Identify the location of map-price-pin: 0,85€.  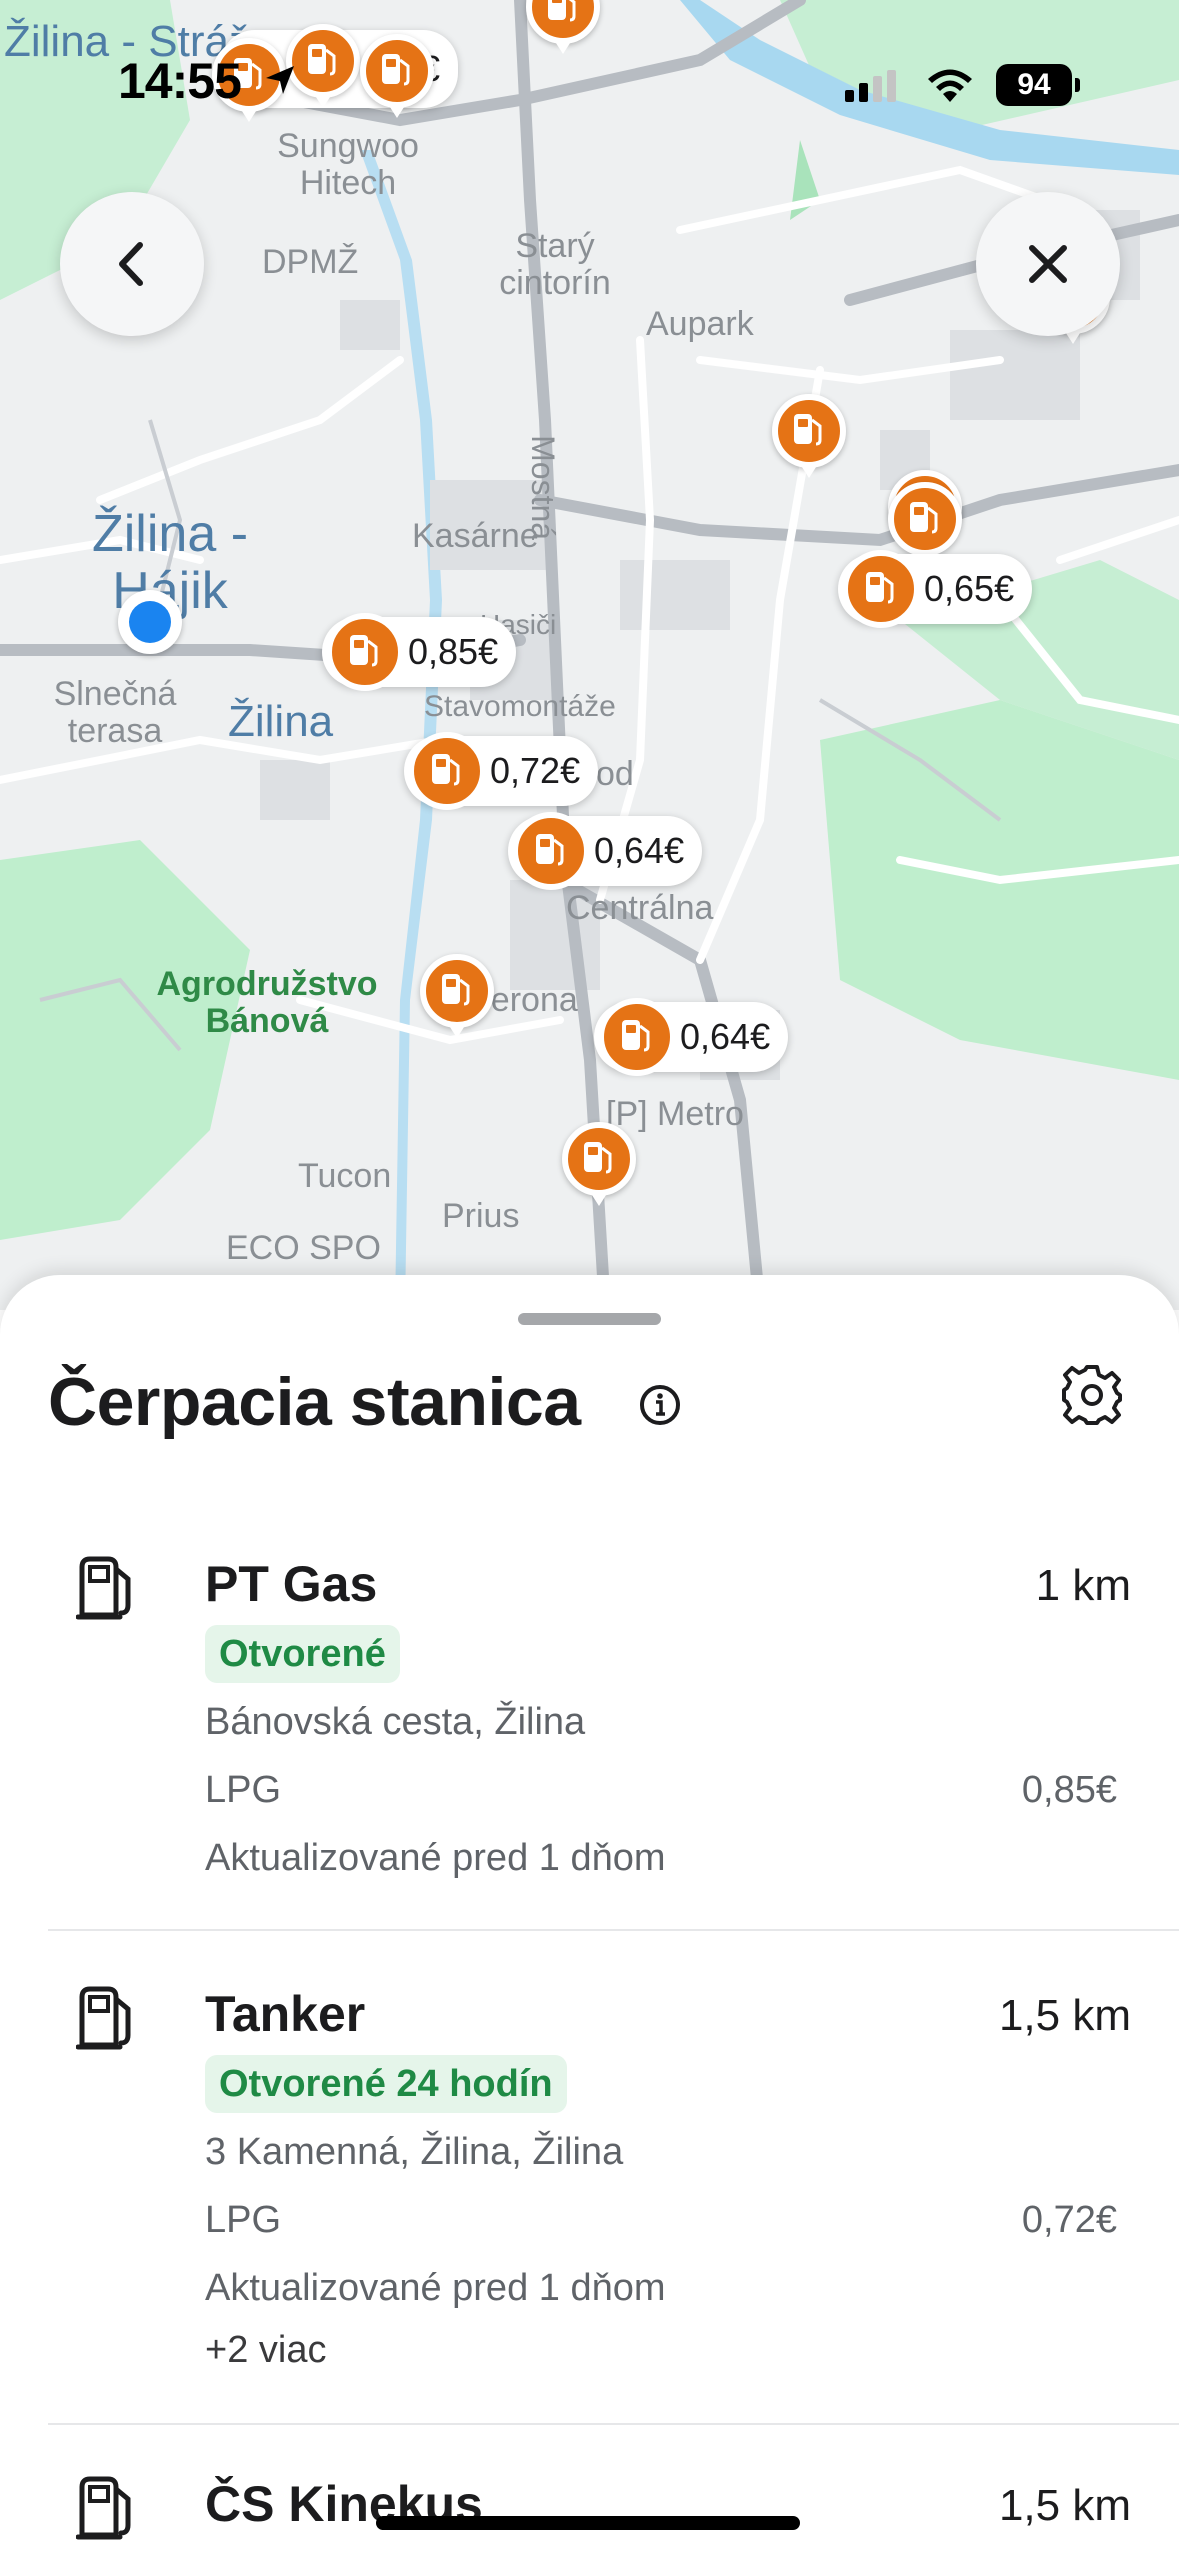
(419, 652).